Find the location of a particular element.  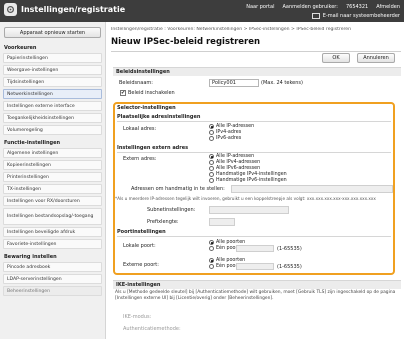

sidebar-item-tx: TX-instellingen is located at coordinates (52, 189).